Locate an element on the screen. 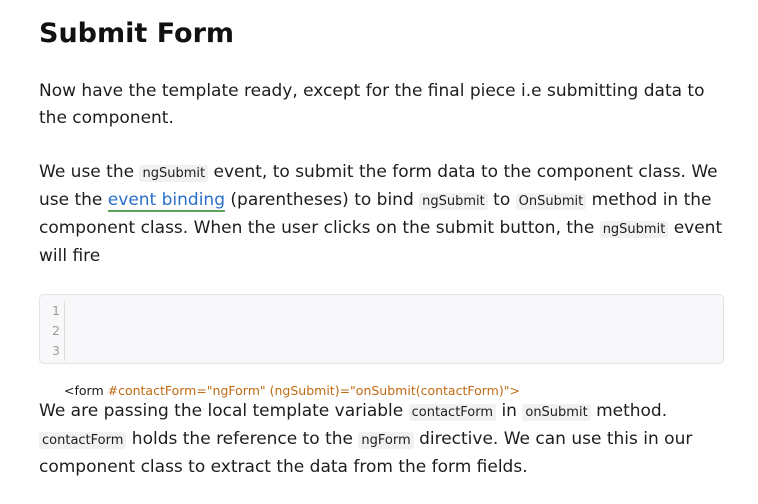 Image resolution: width=758 pixels, height=504 pixels. inline-code: ngForm is located at coordinates (386, 440).